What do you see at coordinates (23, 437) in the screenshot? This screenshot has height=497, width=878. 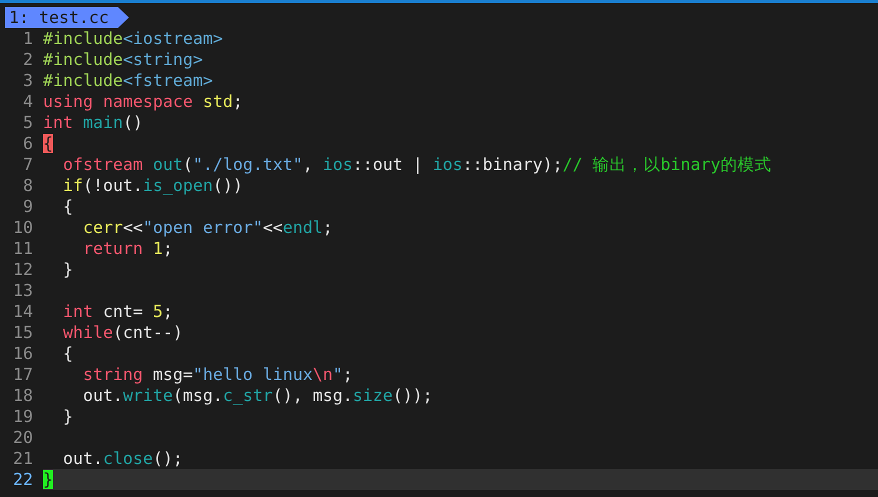 I see `line-number: 20` at bounding box center [23, 437].